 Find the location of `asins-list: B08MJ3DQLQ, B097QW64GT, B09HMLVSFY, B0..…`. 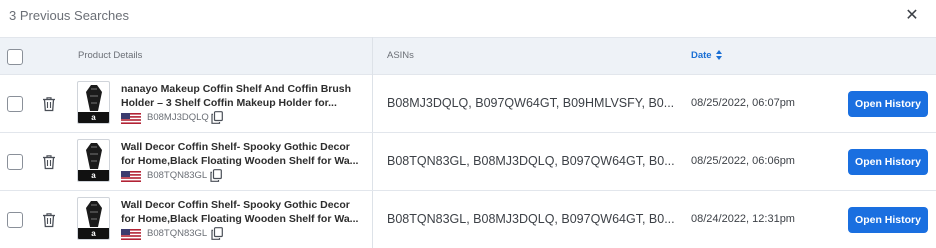

asins-list: B08MJ3DQLQ, B097QW64GT, B09HMLVSFY, B0..… is located at coordinates (531, 103).